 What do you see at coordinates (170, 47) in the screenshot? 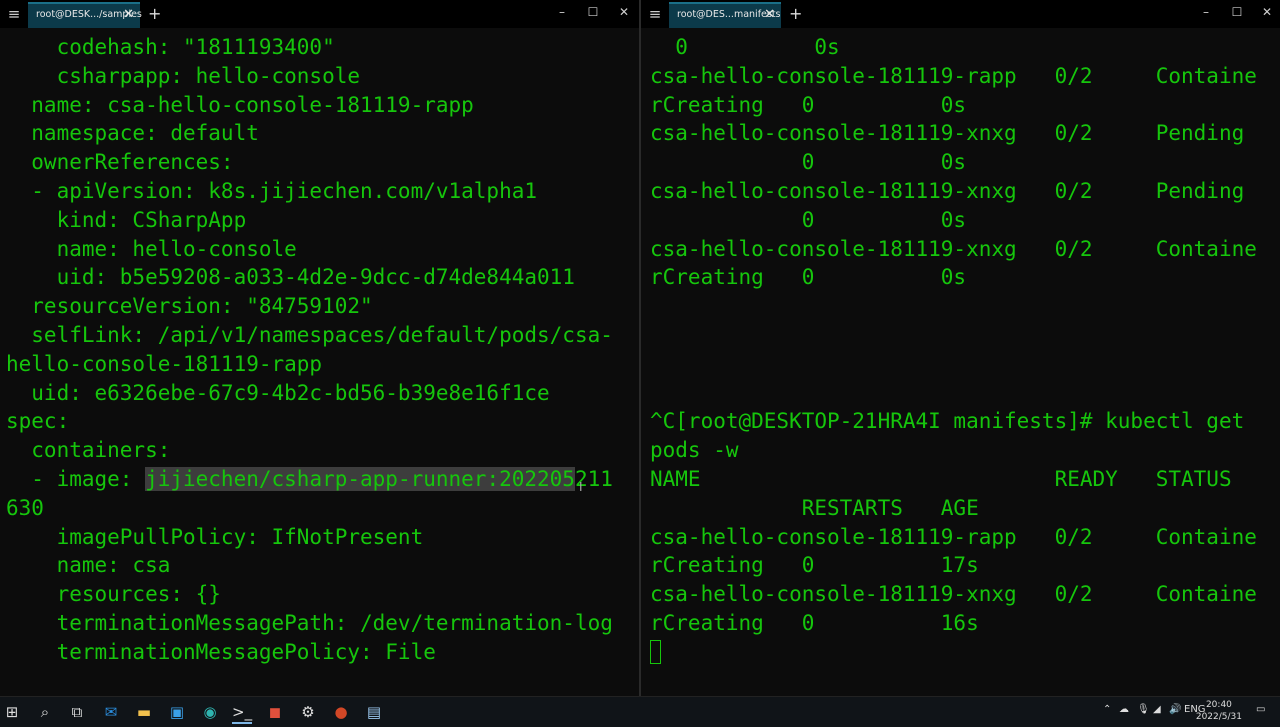
I see `terminal-line: codehash: "1811193400"` at bounding box center [170, 47].